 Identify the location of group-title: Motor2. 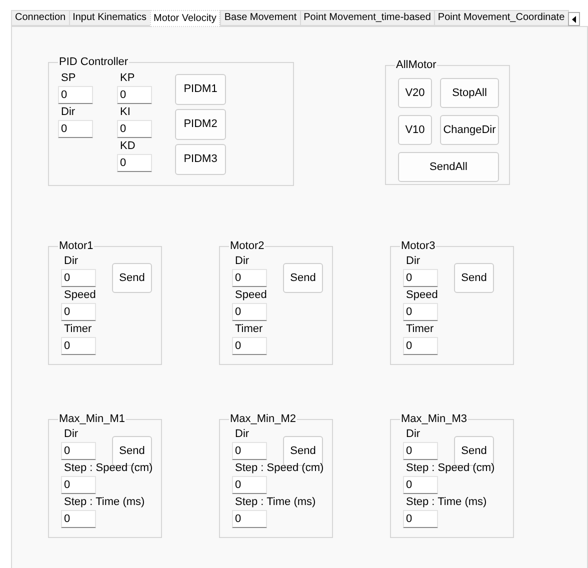
(247, 246).